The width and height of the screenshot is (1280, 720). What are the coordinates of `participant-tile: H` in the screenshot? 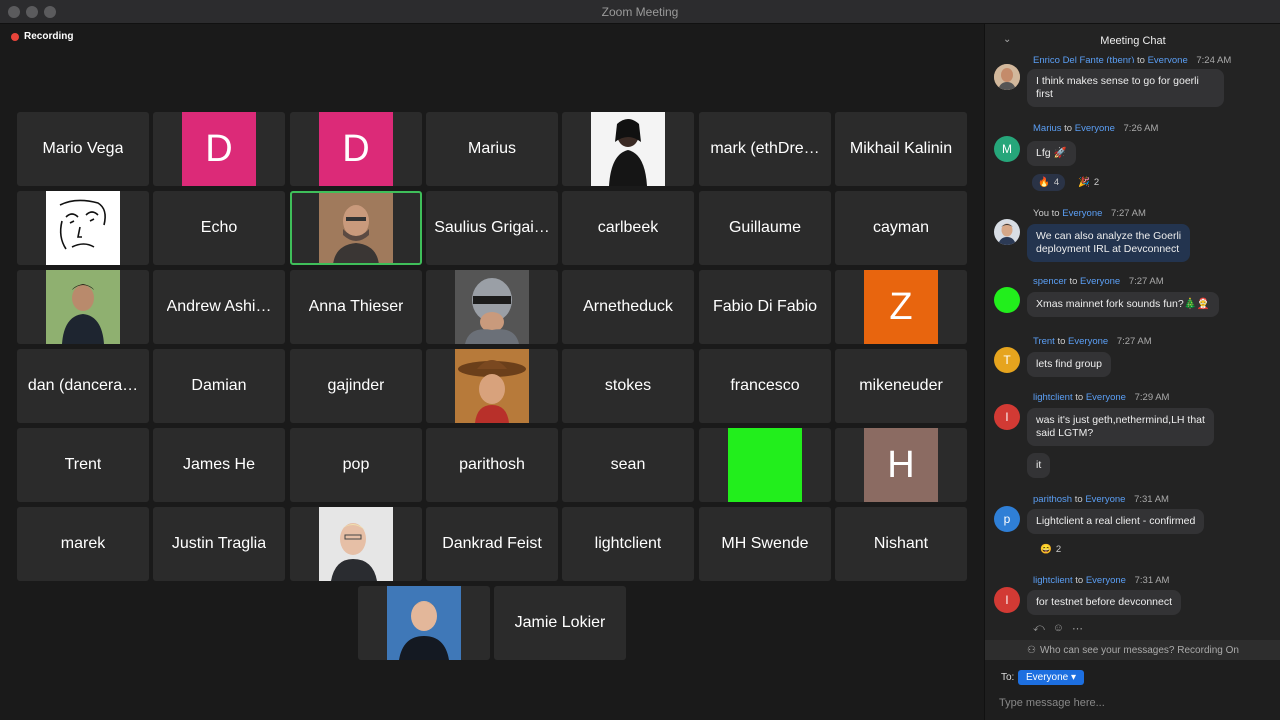 It's located at (901, 465).